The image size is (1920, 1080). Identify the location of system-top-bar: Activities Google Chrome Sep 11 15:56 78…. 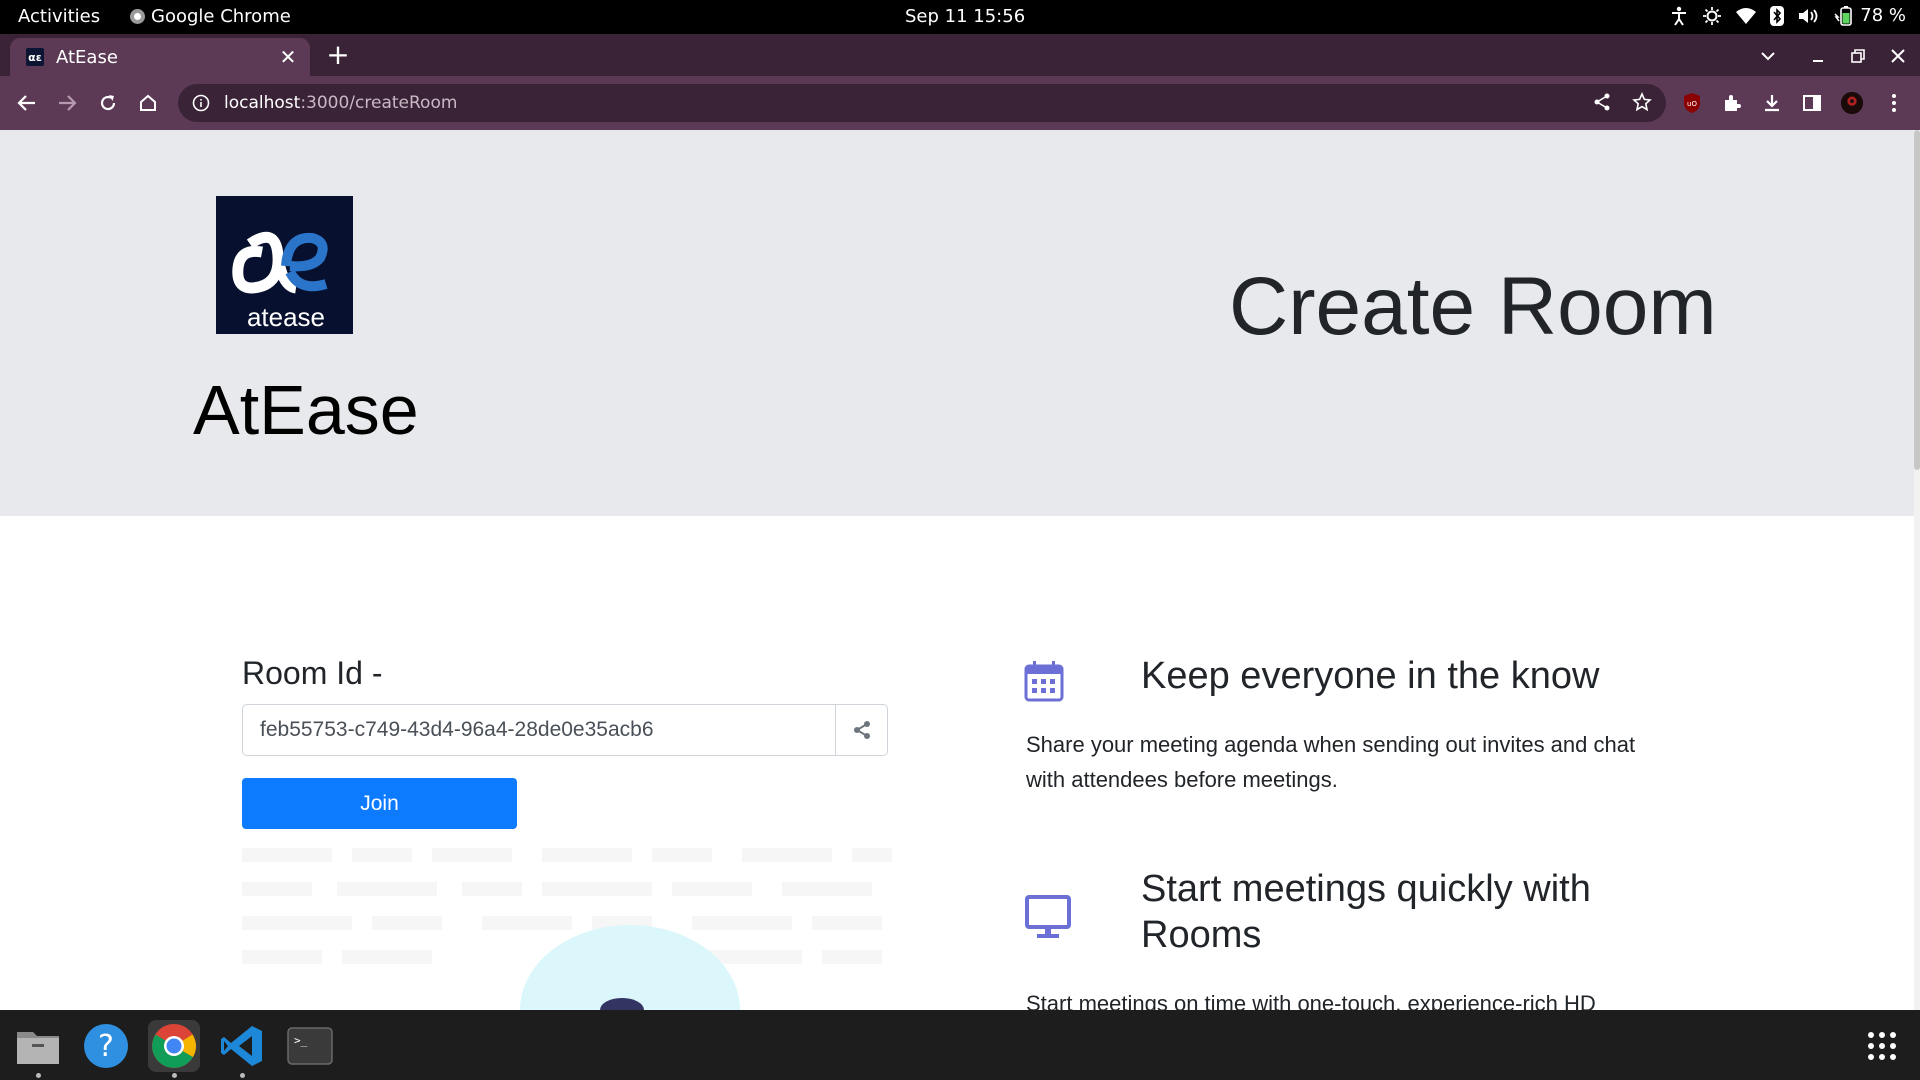
(960, 17).